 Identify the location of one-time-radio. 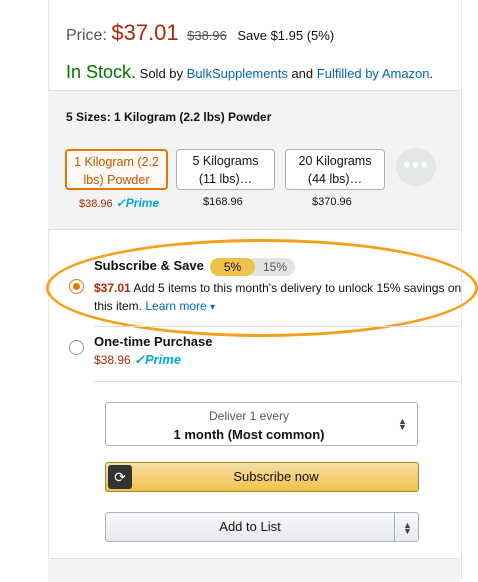
(76, 347).